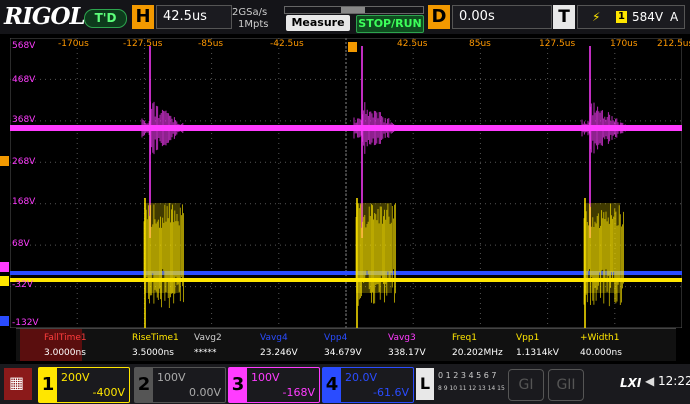 The width and height of the screenshot is (690, 404). Describe the element at coordinates (318, 23) in the screenshot. I see `measure-button: Measure` at that location.